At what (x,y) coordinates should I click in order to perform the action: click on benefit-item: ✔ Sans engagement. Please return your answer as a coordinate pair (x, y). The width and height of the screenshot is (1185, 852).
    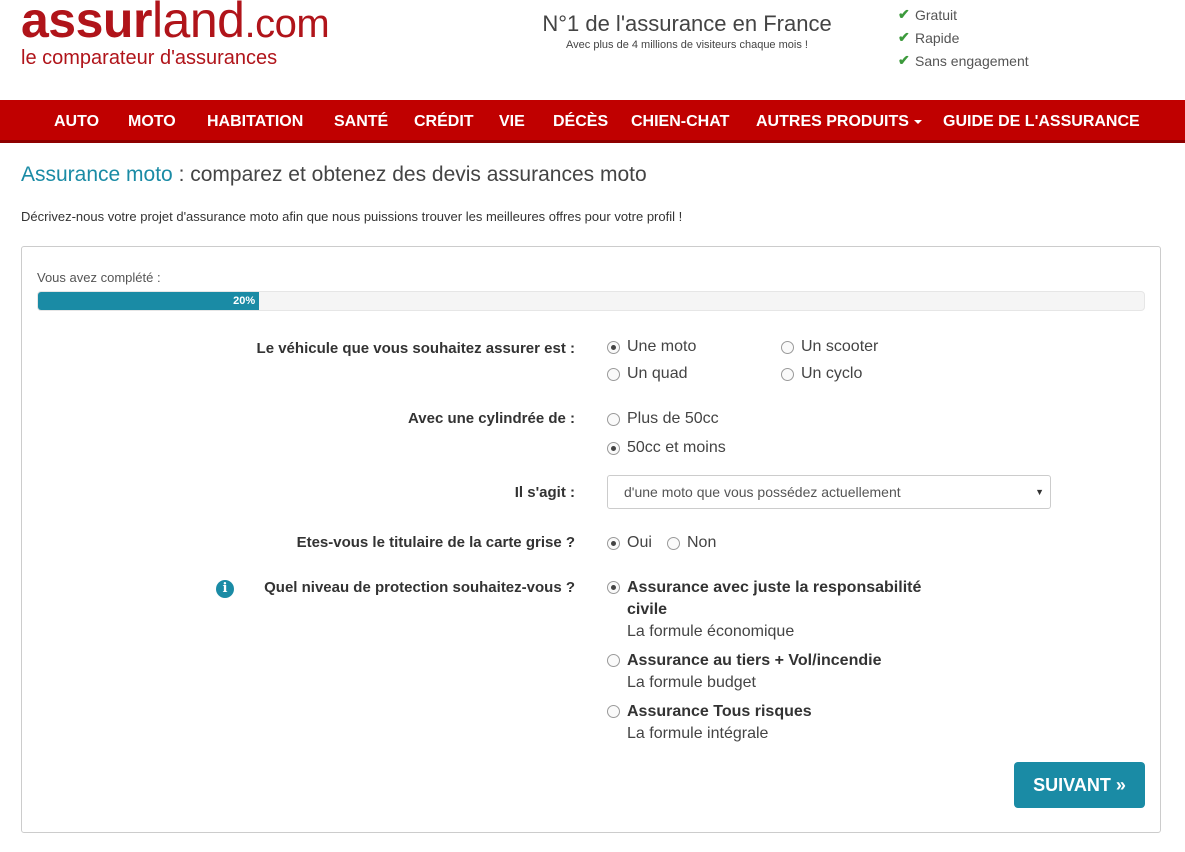
    Looking at the image, I should click on (963, 60).